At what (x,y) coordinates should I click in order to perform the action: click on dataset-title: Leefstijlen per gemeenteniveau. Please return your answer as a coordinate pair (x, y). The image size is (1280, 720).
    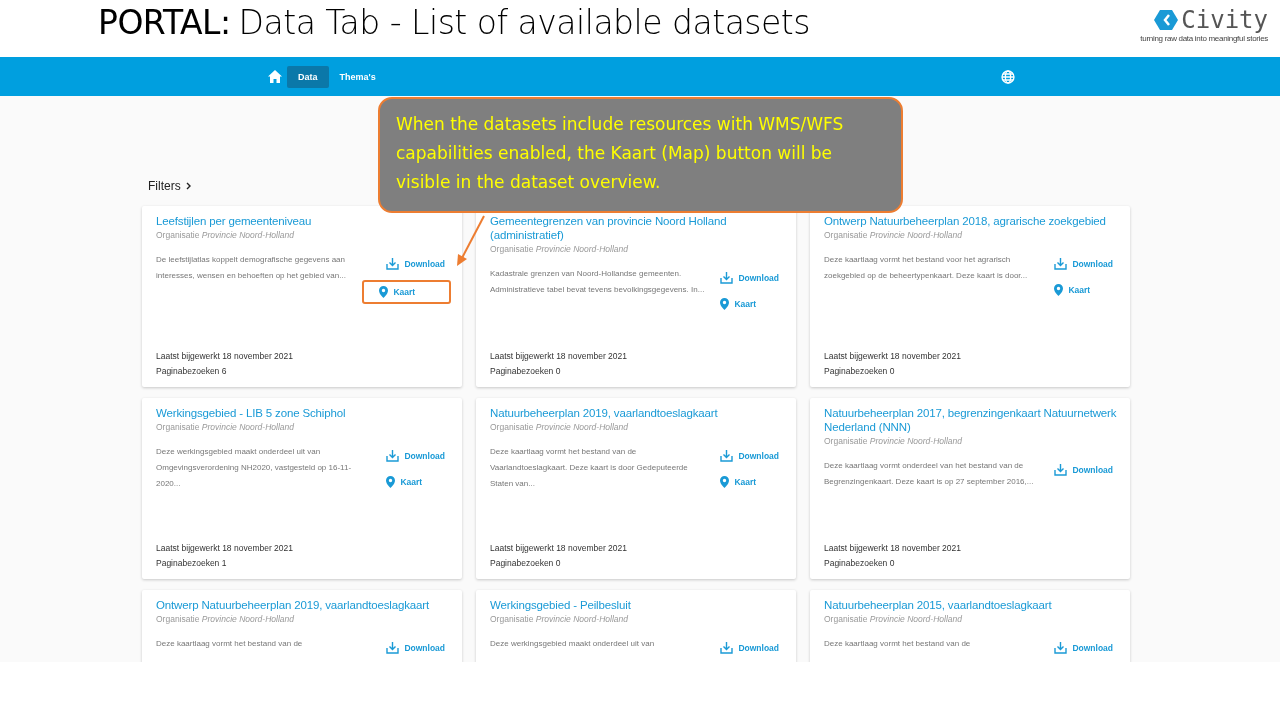
    Looking at the image, I should click on (307, 221).